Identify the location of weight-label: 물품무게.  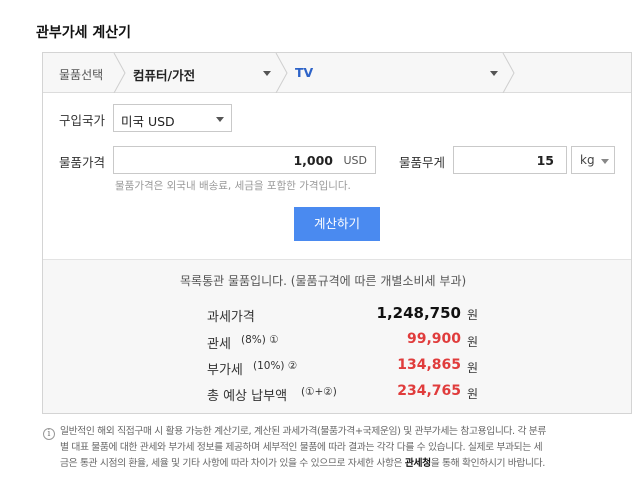
(422, 162).